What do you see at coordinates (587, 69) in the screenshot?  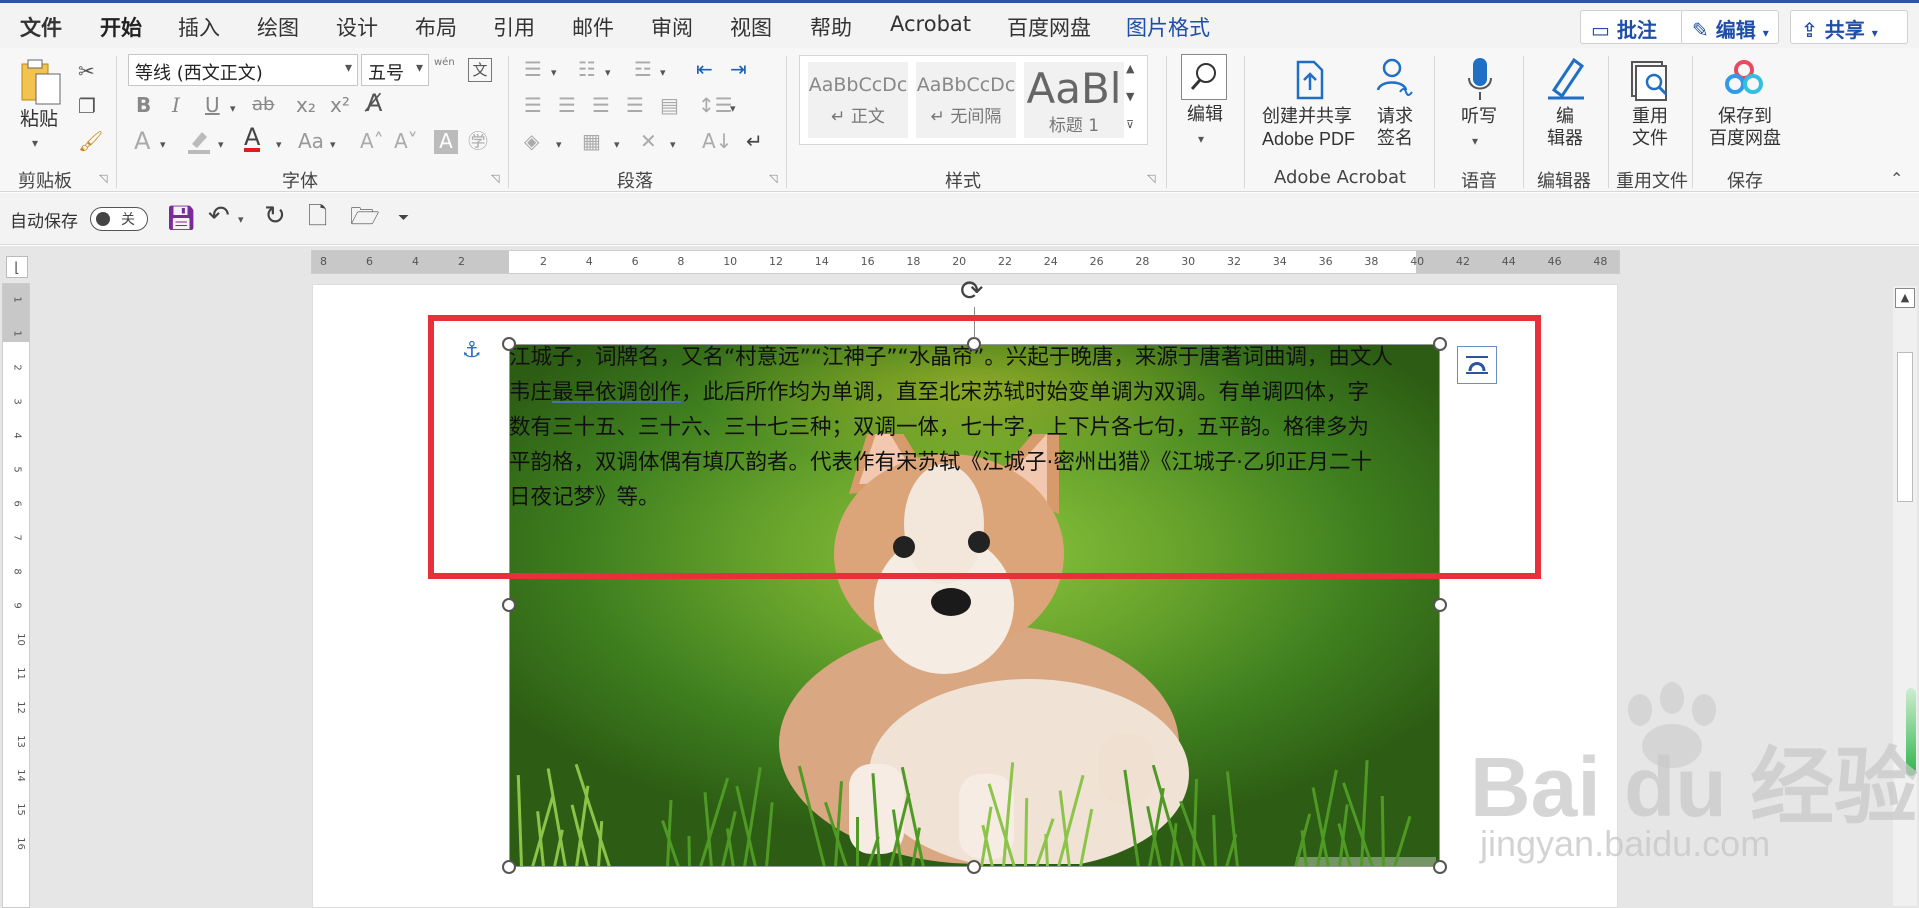 I see `numbering-icon: ☷` at bounding box center [587, 69].